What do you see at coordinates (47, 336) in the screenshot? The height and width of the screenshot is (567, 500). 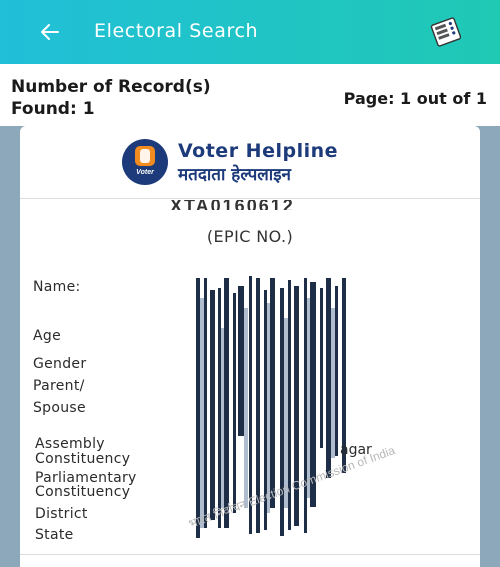 I see `age-label: Age` at bounding box center [47, 336].